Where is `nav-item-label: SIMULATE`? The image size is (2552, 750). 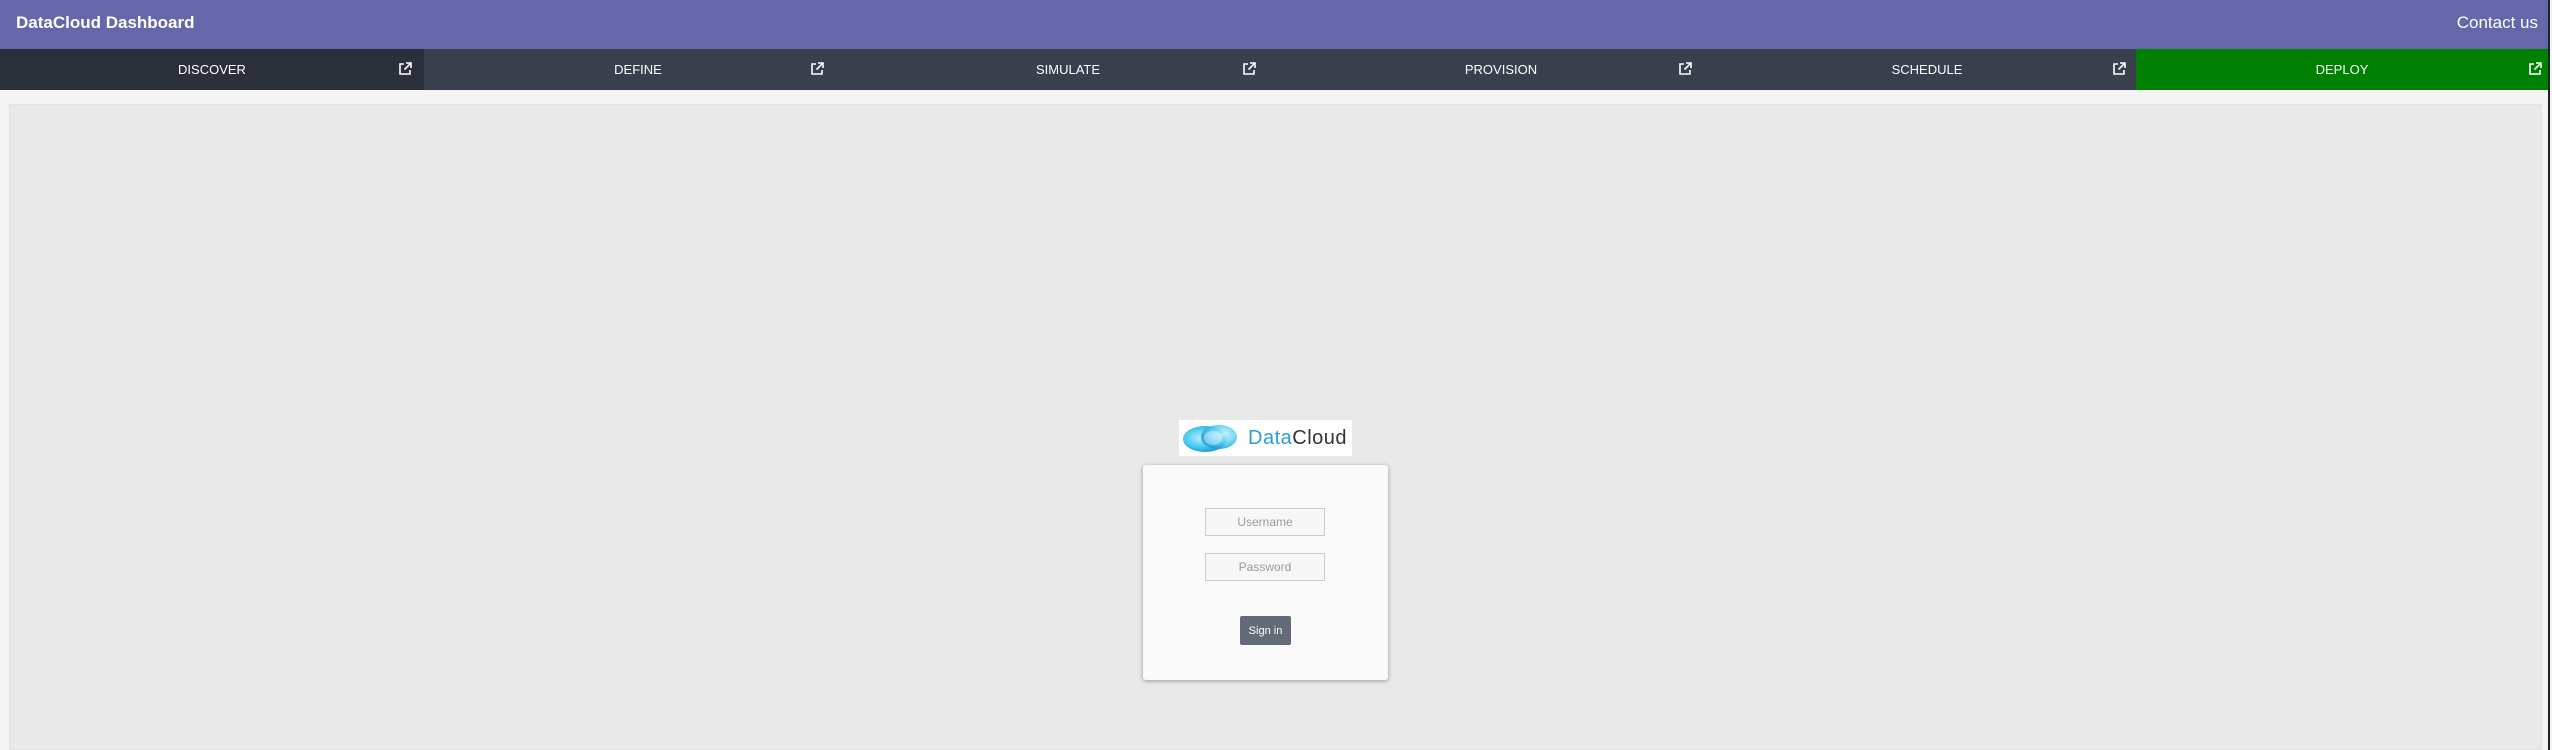 nav-item-label: SIMULATE is located at coordinates (1068, 69).